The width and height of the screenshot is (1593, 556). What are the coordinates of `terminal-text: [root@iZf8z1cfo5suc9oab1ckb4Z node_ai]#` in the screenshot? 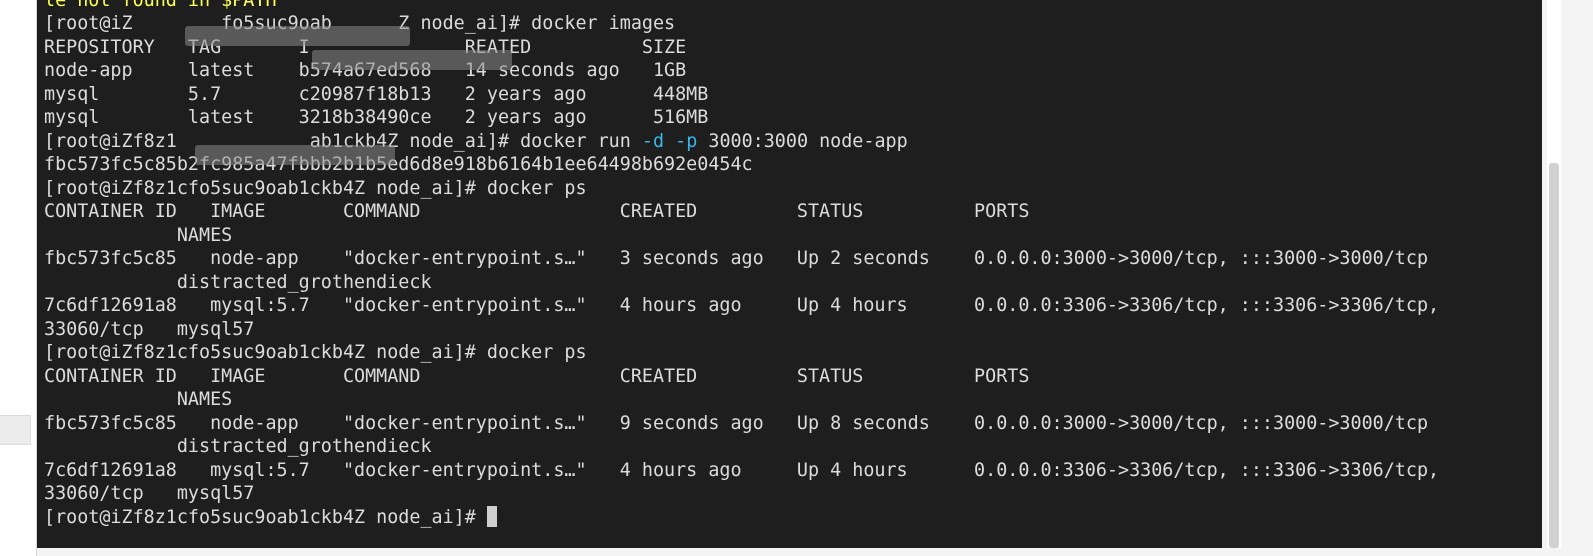 It's located at (265, 517).